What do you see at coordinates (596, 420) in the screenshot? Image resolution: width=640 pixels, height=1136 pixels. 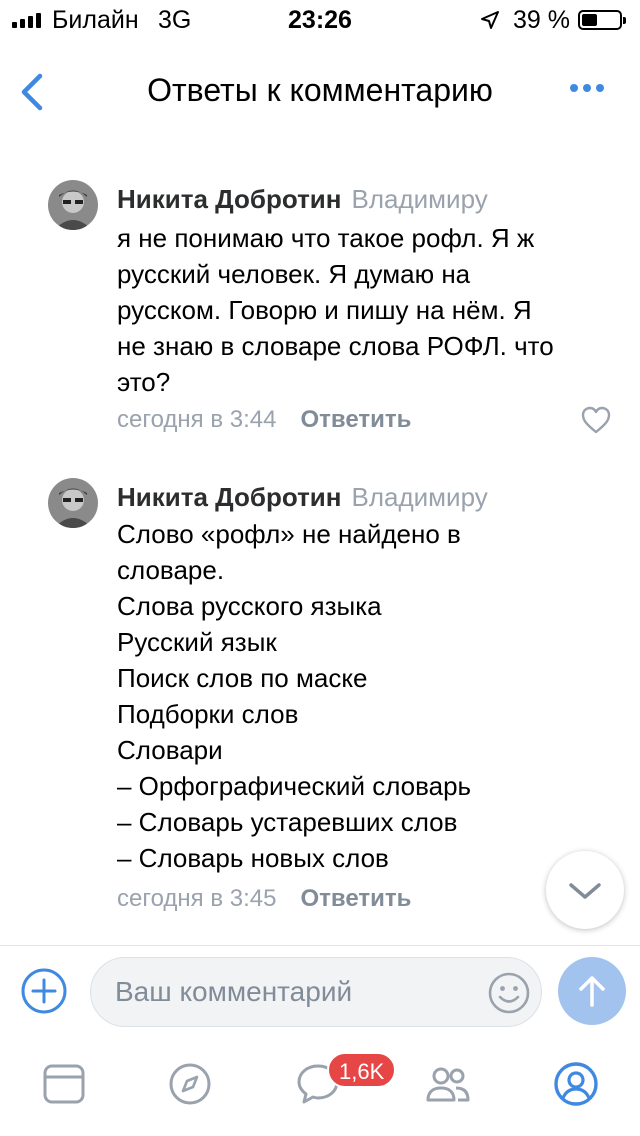 I see `heart-icon` at bounding box center [596, 420].